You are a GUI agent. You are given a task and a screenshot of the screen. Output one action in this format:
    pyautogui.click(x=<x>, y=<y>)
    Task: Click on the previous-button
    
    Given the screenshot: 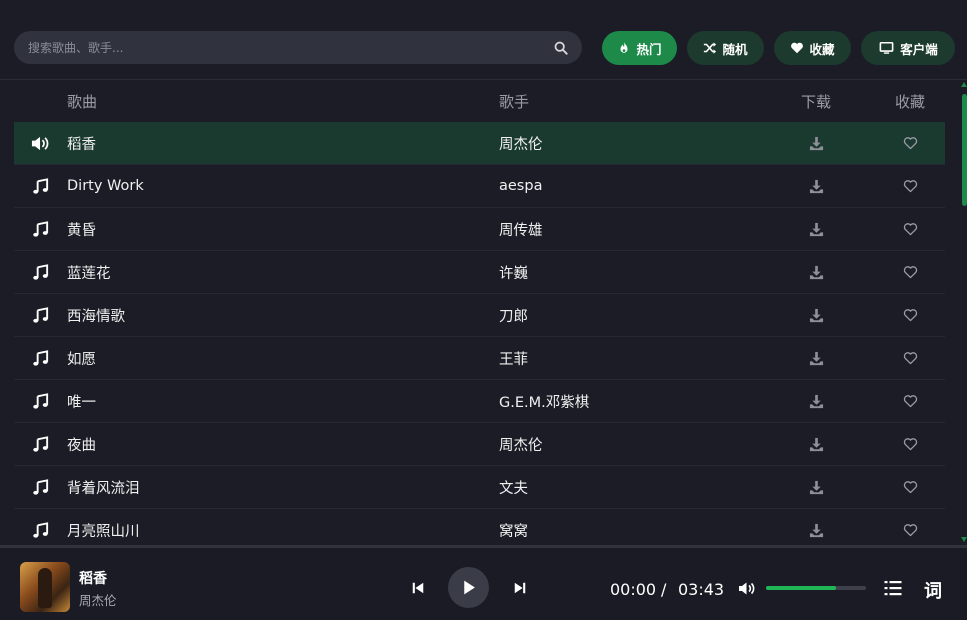 What is the action you would take?
    pyautogui.click(x=418, y=588)
    